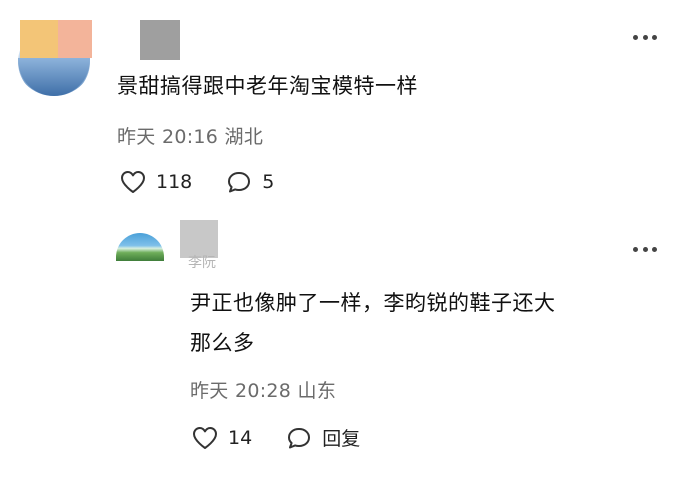  I want to click on commenter-avatar, so click(54, 57).